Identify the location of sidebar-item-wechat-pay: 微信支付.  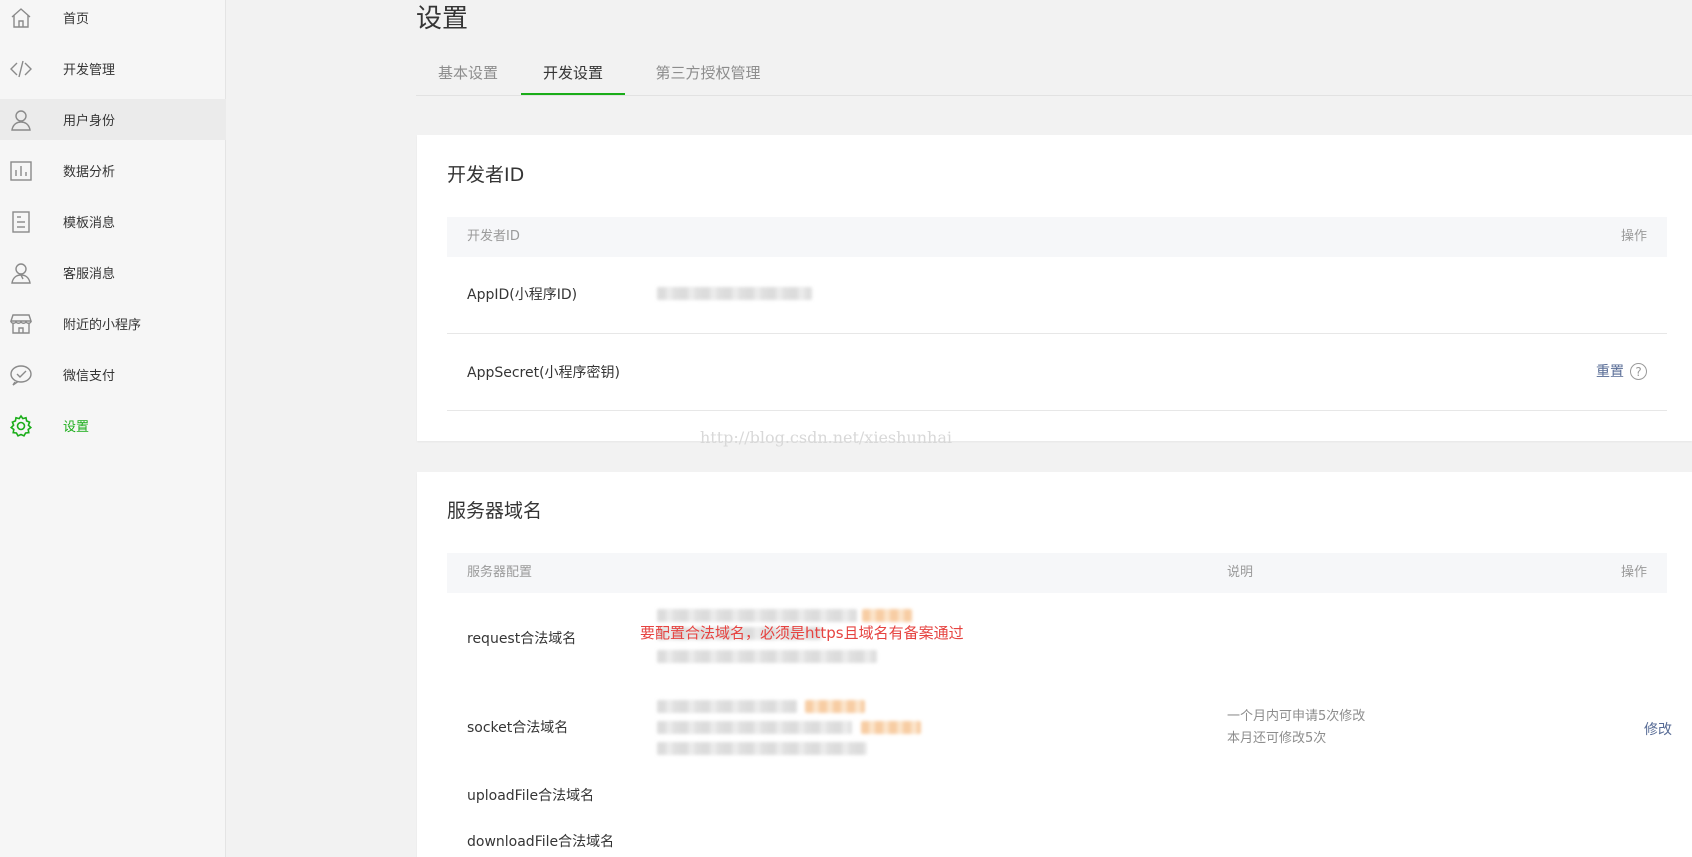
(113, 374).